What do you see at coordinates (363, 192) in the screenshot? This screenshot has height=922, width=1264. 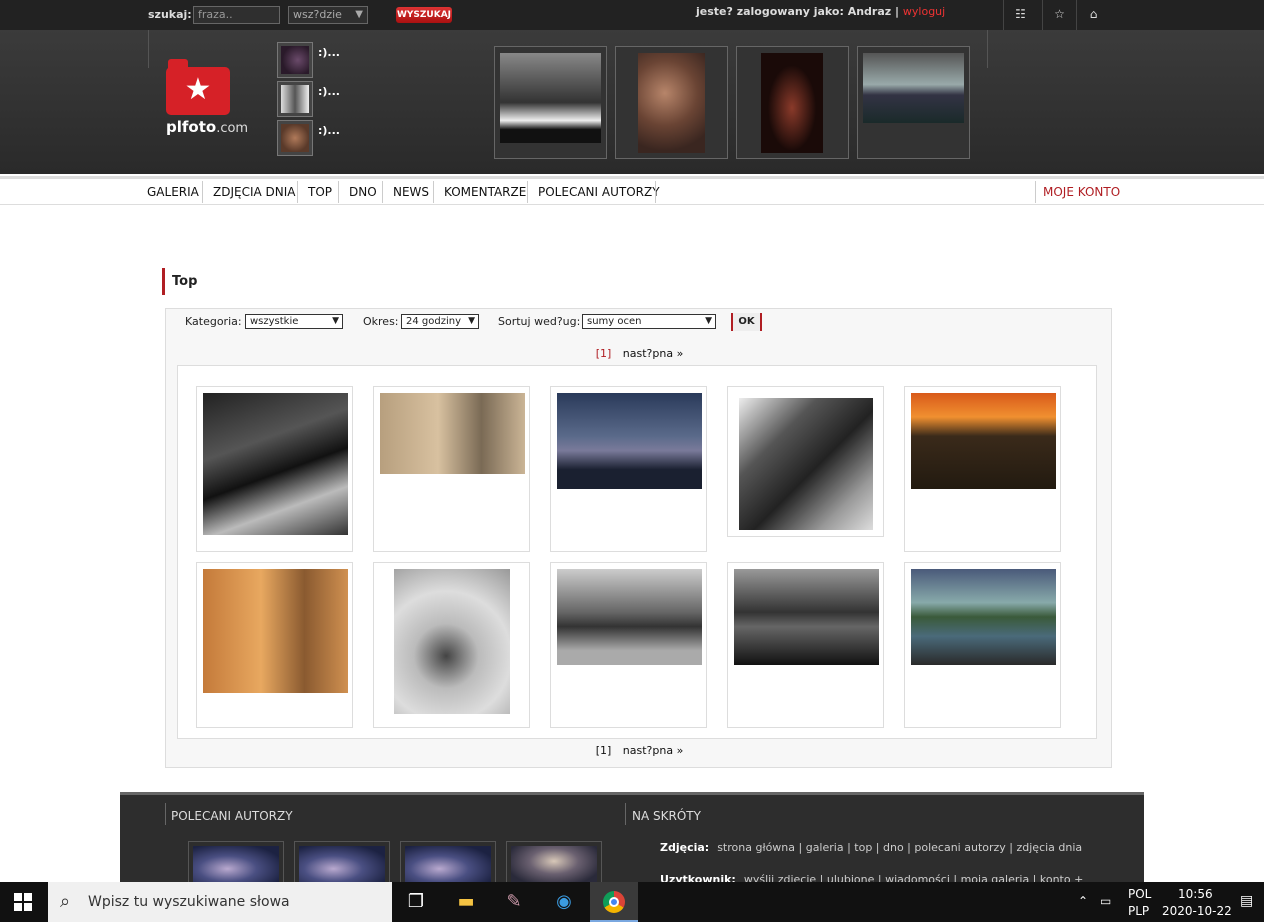 I see `nav-item-dno: DNO` at bounding box center [363, 192].